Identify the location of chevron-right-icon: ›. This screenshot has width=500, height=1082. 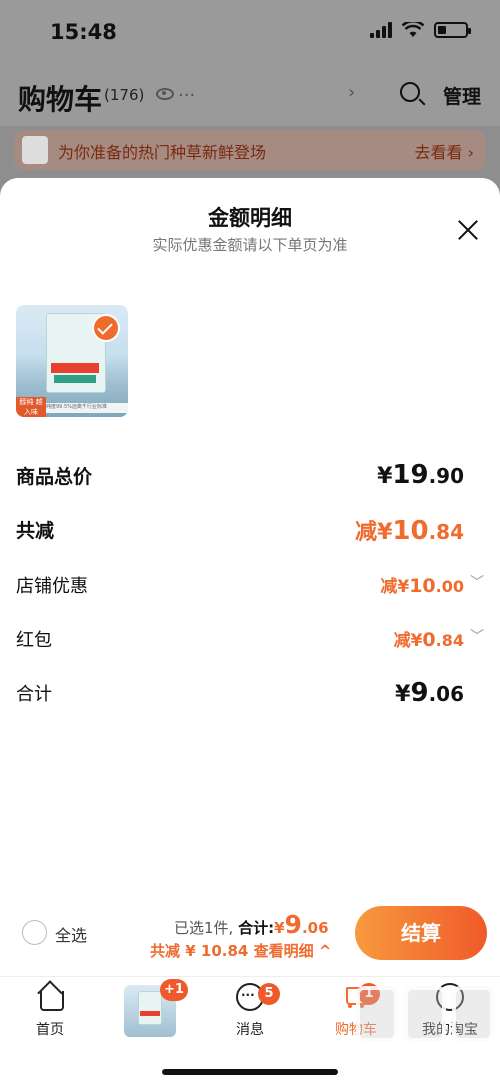
(351, 92).